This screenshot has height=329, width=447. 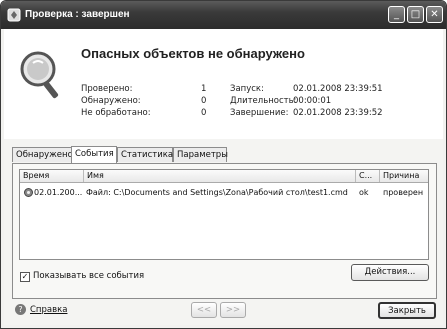 I want to click on stat-label: Не обработано:, so click(x=116, y=113).